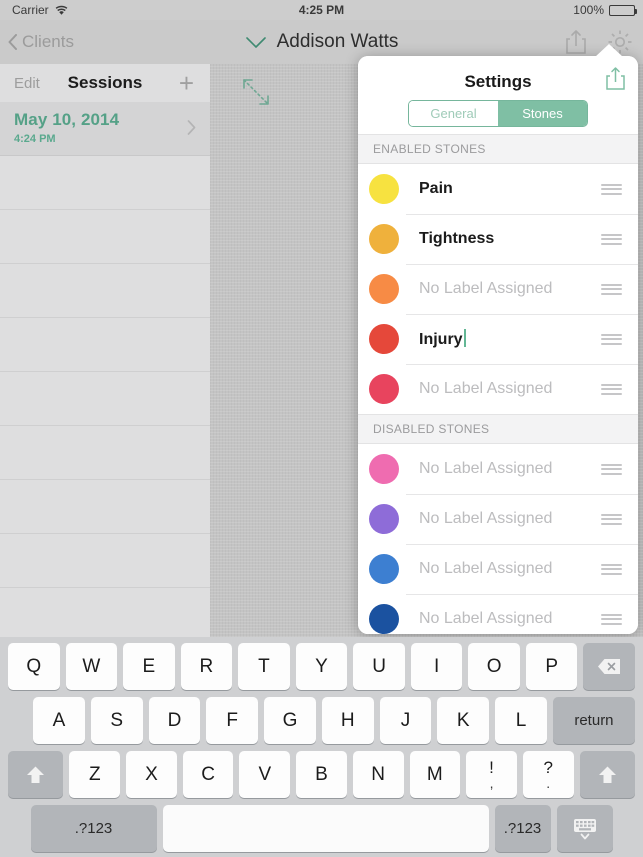 This screenshot has height=857, width=643. I want to click on tab-general: General, so click(453, 113).